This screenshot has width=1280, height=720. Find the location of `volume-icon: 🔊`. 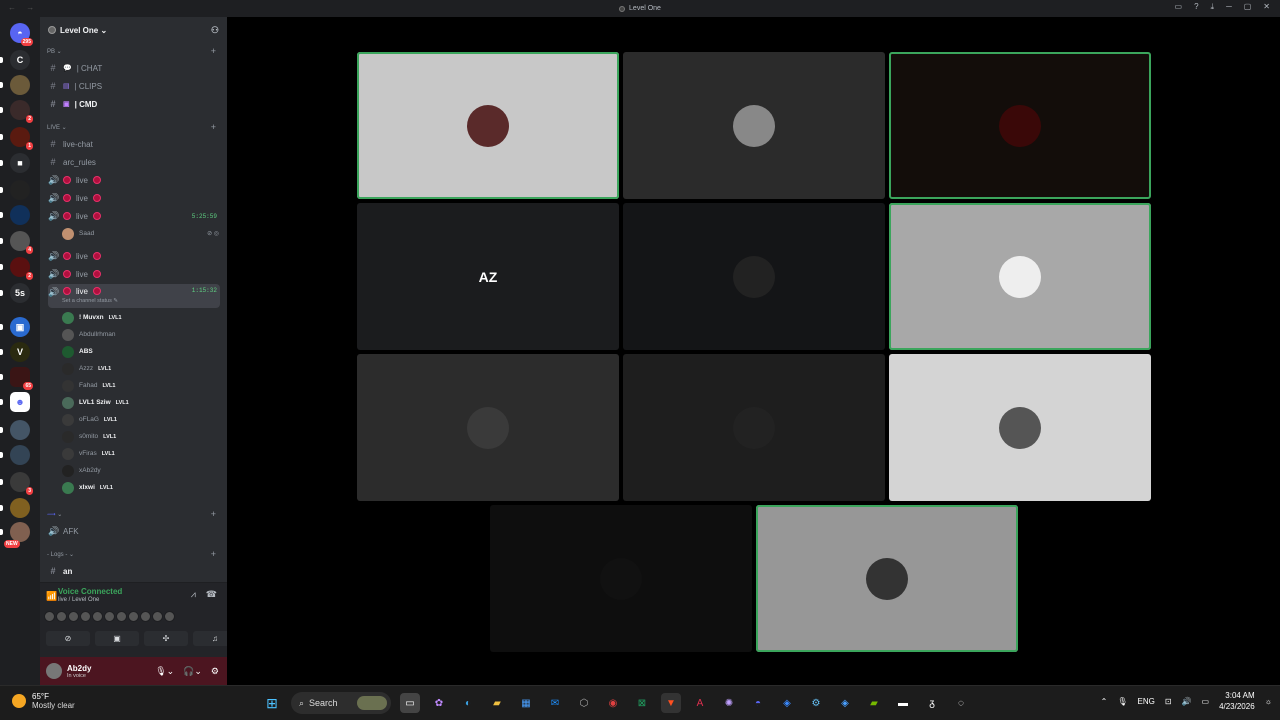

volume-icon: 🔊 is located at coordinates (1187, 701).